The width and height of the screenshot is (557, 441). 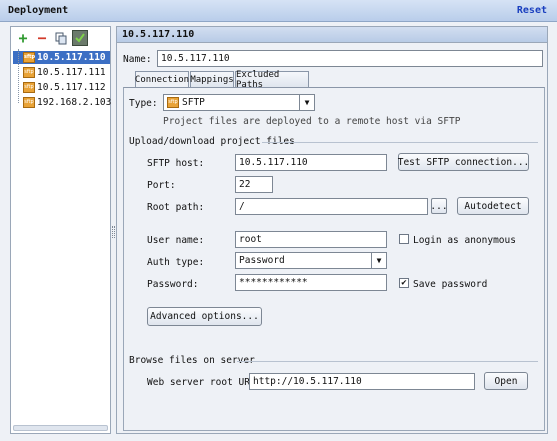 What do you see at coordinates (71, 72) in the screenshot?
I see `server-label: 10.5.117.111` at bounding box center [71, 72].